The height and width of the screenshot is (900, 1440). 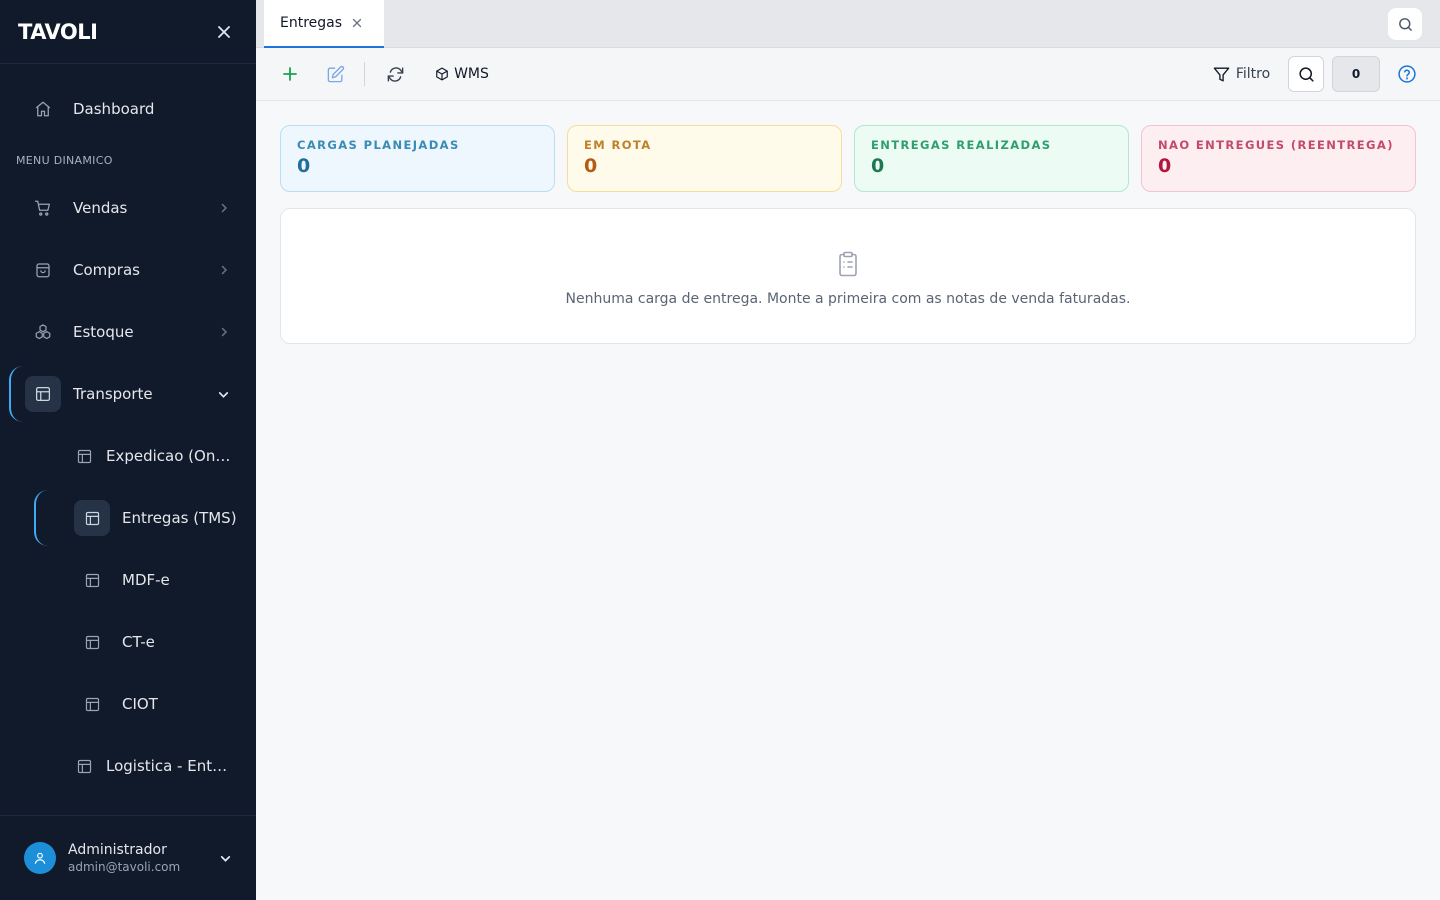 I want to click on search-button, so click(x=1306, y=74).